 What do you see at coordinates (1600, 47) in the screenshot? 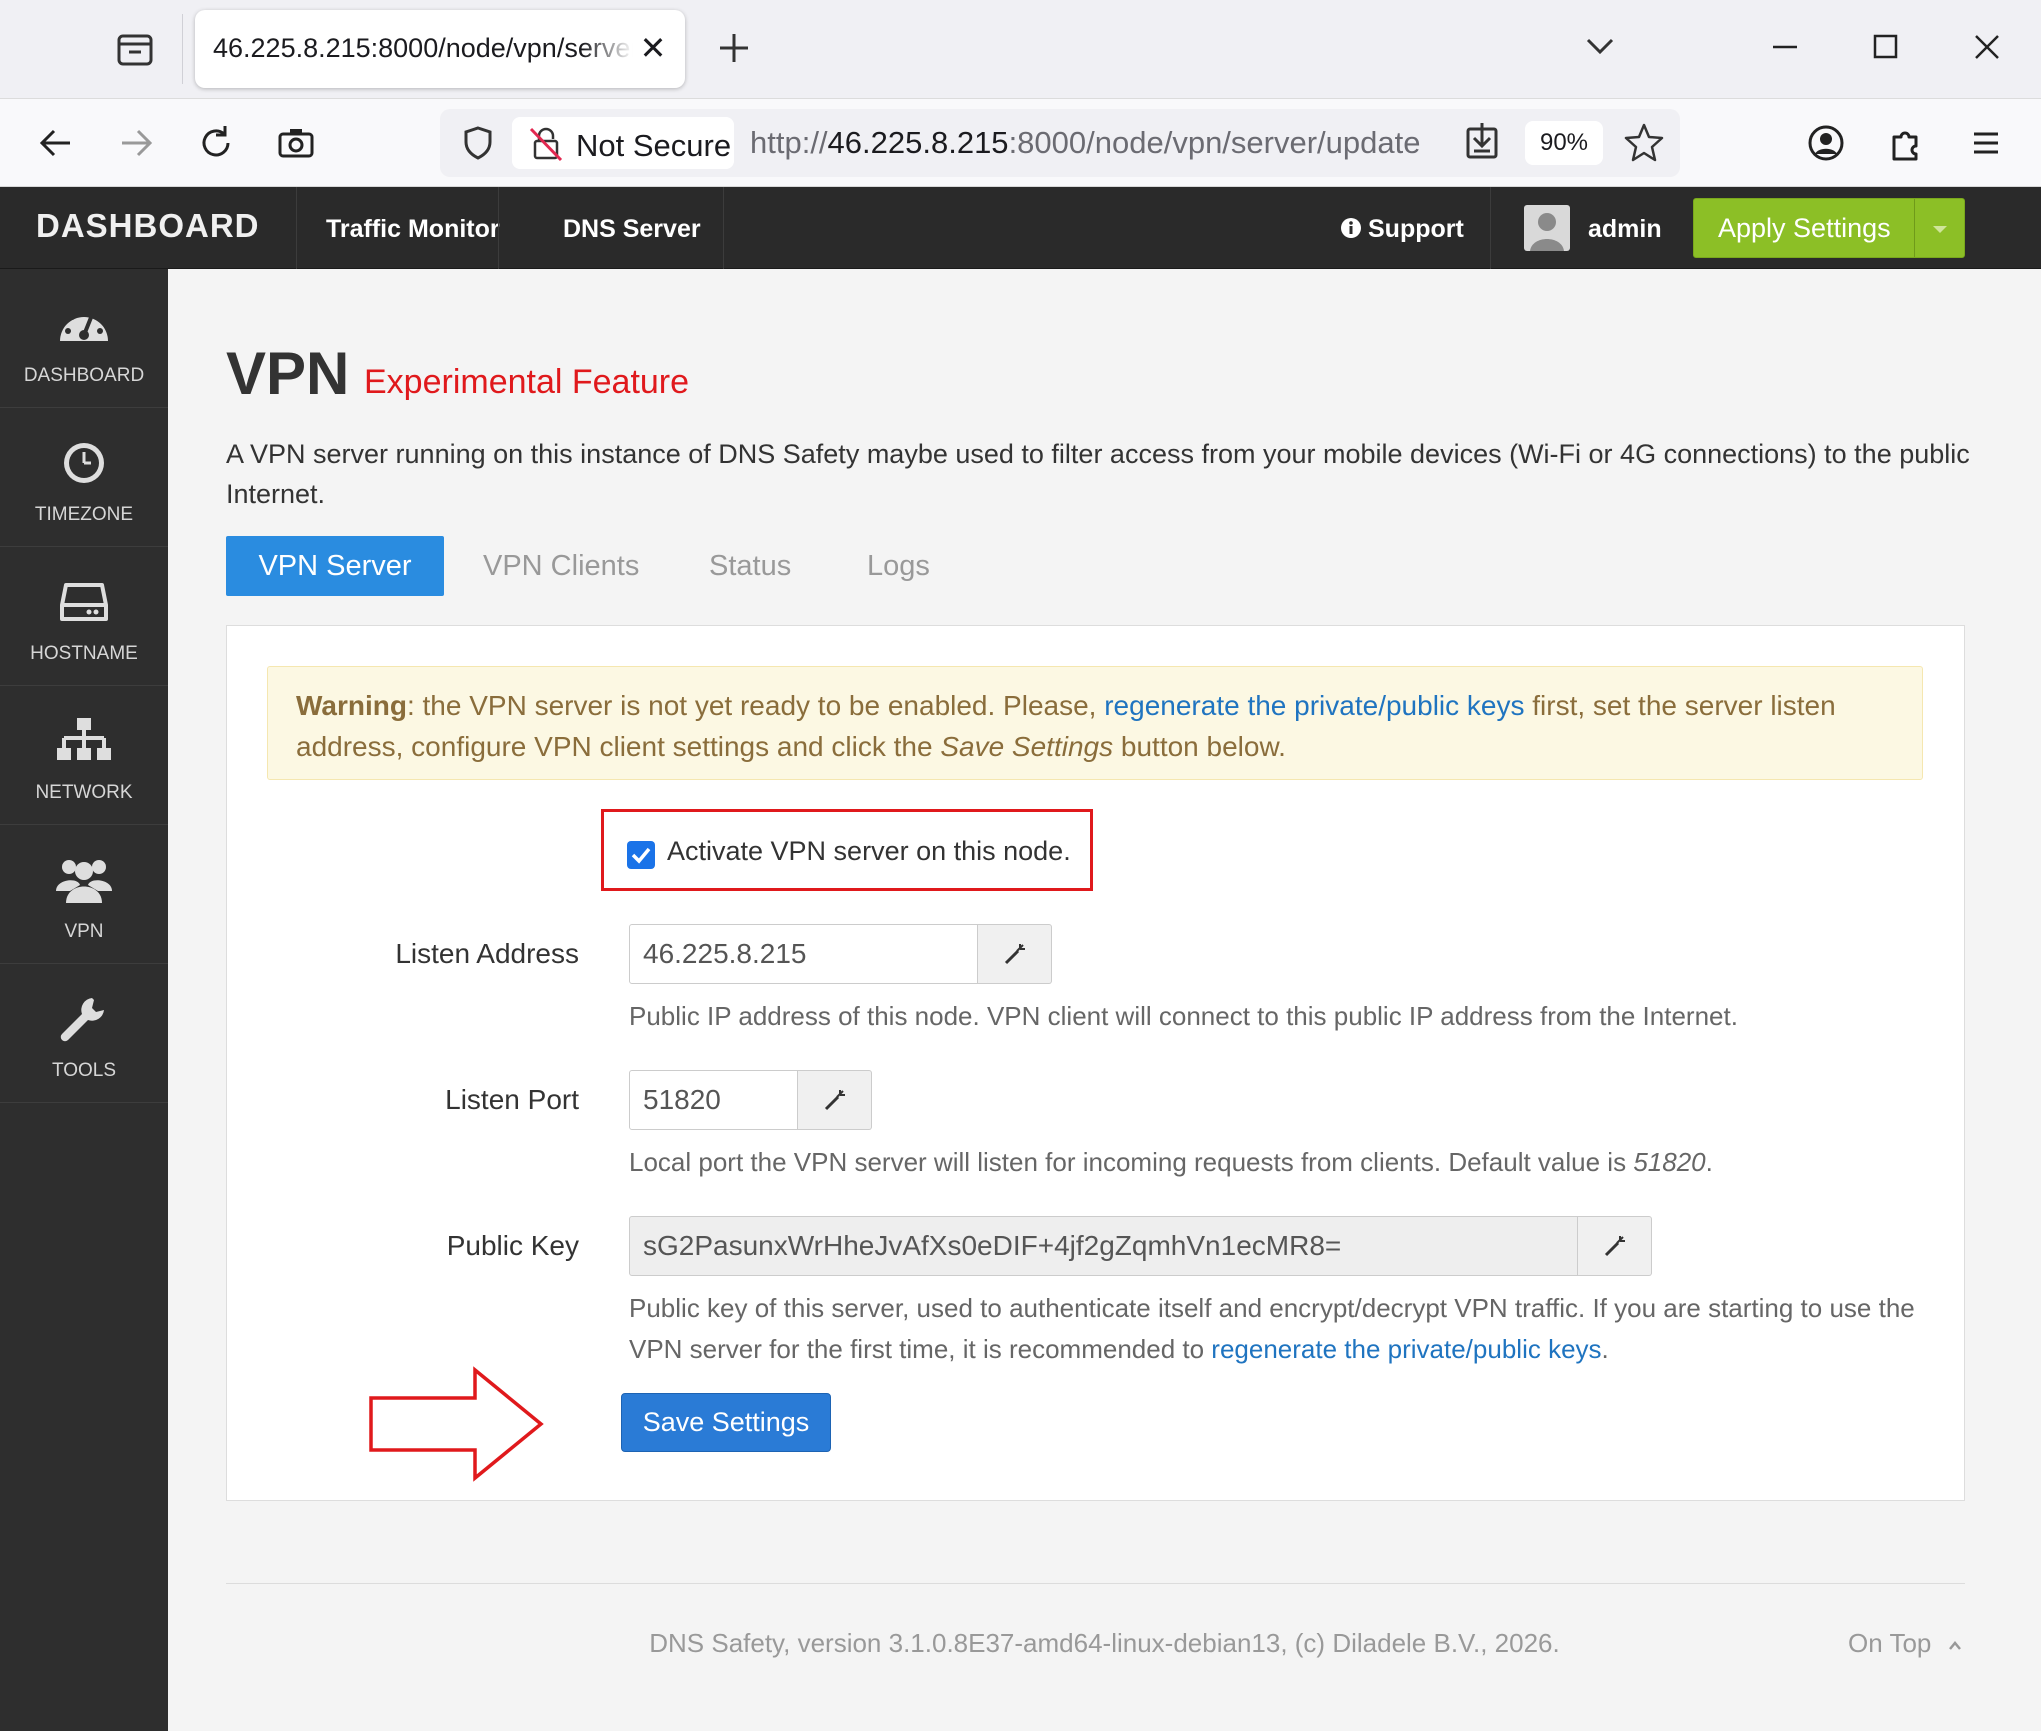
I see `tab-list-chevron-icon` at bounding box center [1600, 47].